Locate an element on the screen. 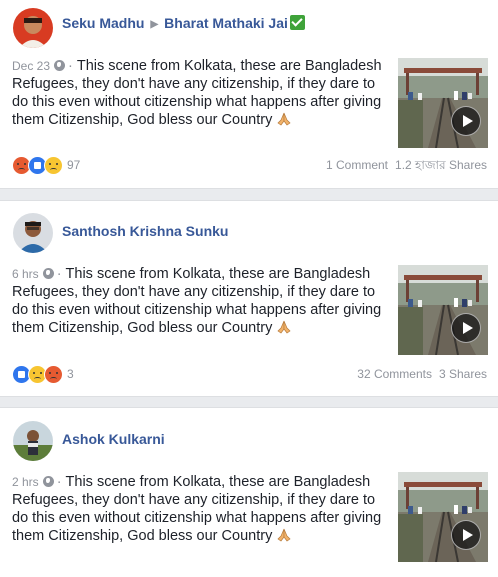 The width and height of the screenshot is (498, 577). post-header: Santhosh Krishna Sunku is located at coordinates (145, 231).